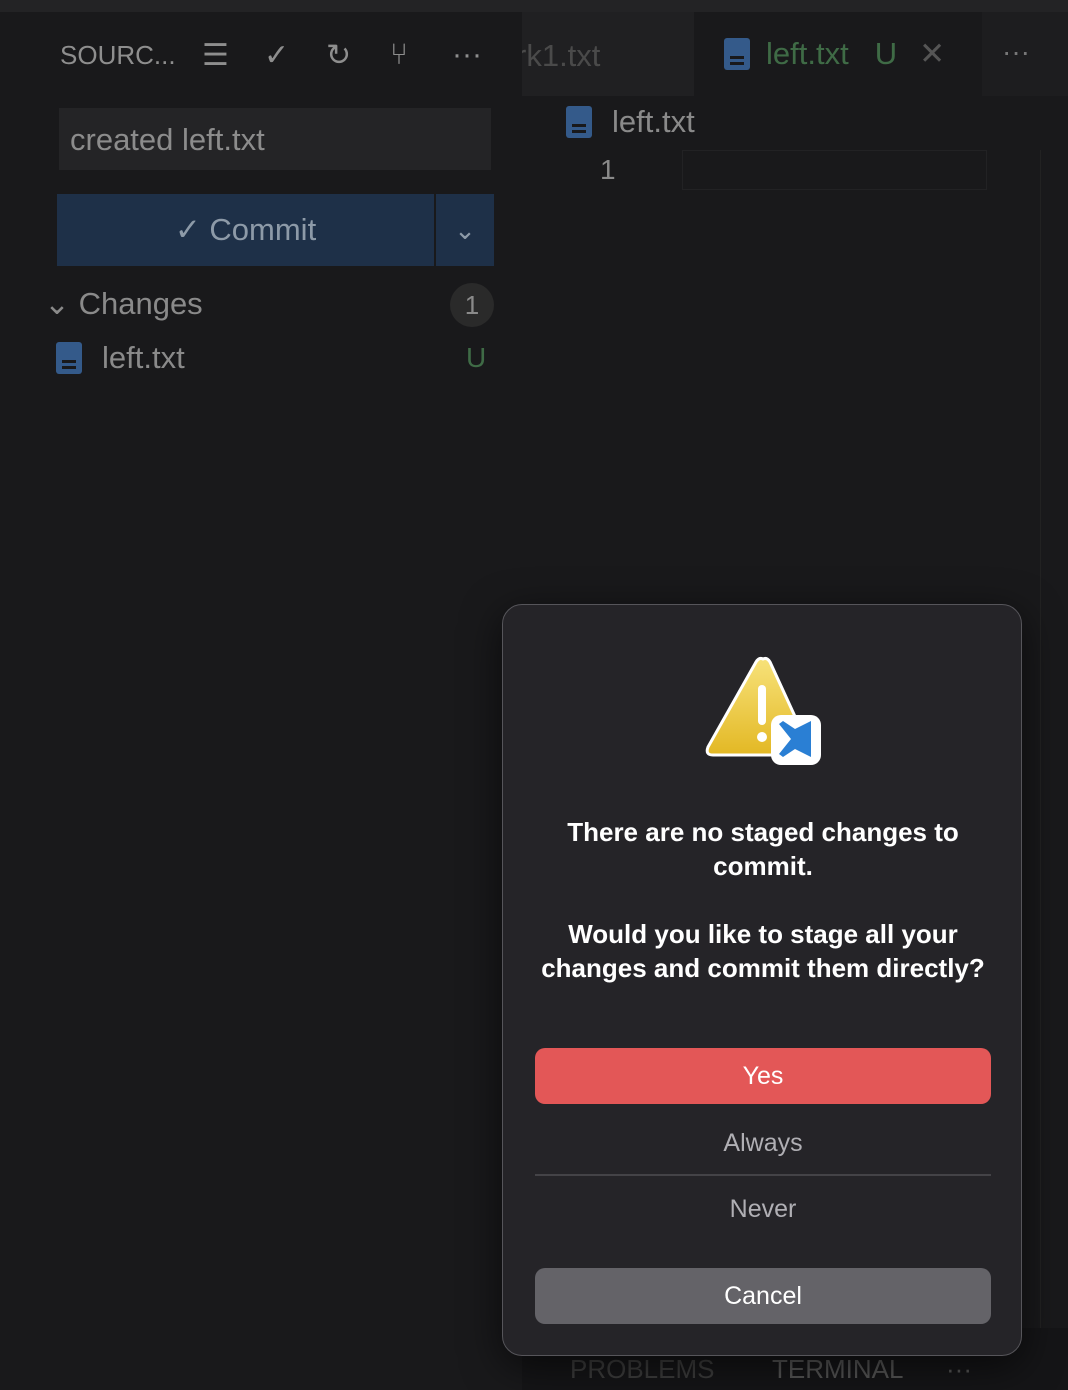  I want to click on changes-group: ⌄ Changes, so click(123, 304).